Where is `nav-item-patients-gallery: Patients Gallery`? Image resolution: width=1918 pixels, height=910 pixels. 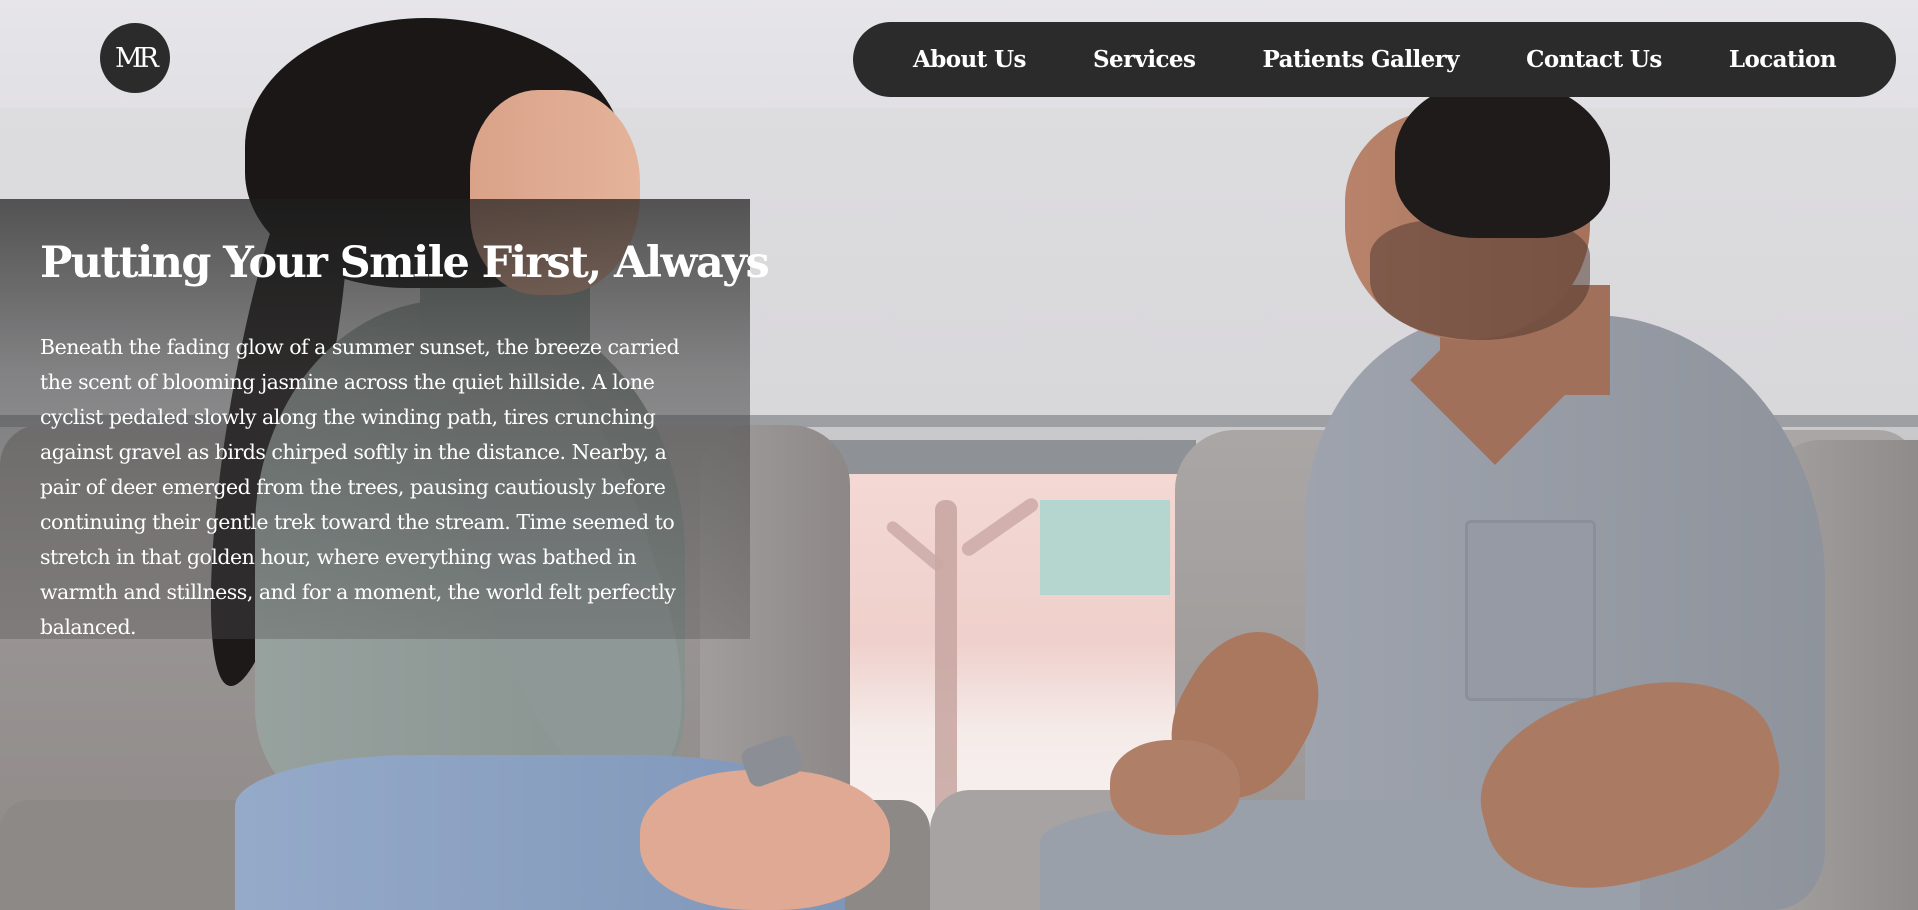 nav-item-patients-gallery: Patients Gallery is located at coordinates (1361, 59).